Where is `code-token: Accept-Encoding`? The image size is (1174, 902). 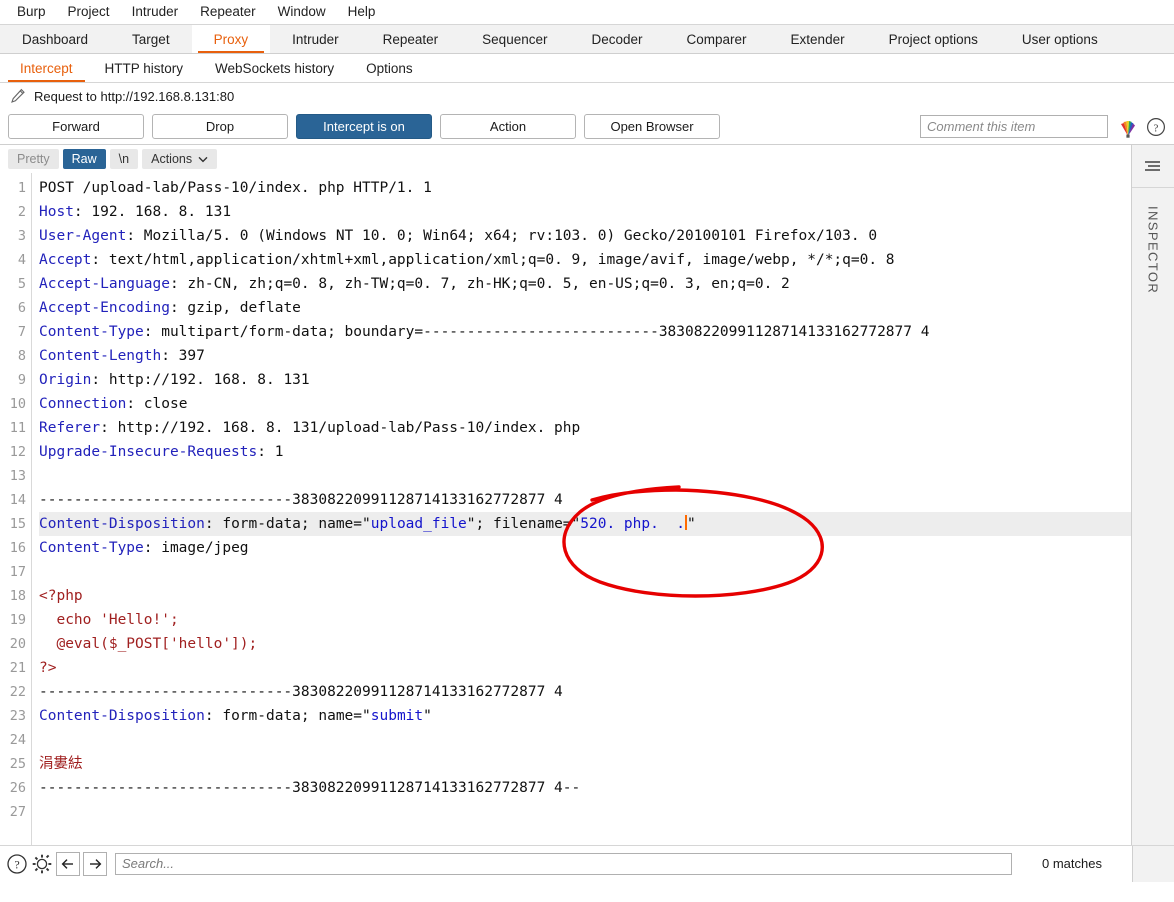 code-token: Accept-Encoding is located at coordinates (104, 308).